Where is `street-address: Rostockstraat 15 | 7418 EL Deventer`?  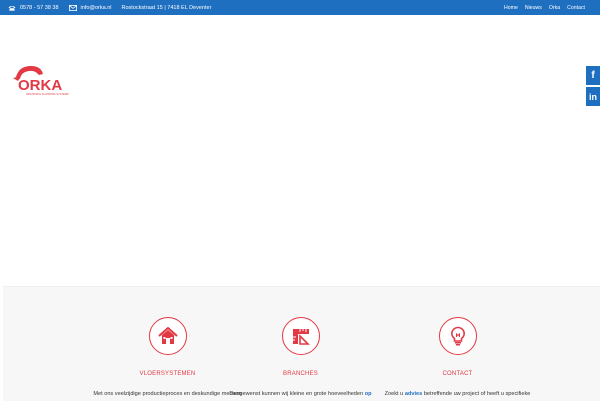
street-address: Rostockstraat 15 | 7418 EL Deventer is located at coordinates (166, 7).